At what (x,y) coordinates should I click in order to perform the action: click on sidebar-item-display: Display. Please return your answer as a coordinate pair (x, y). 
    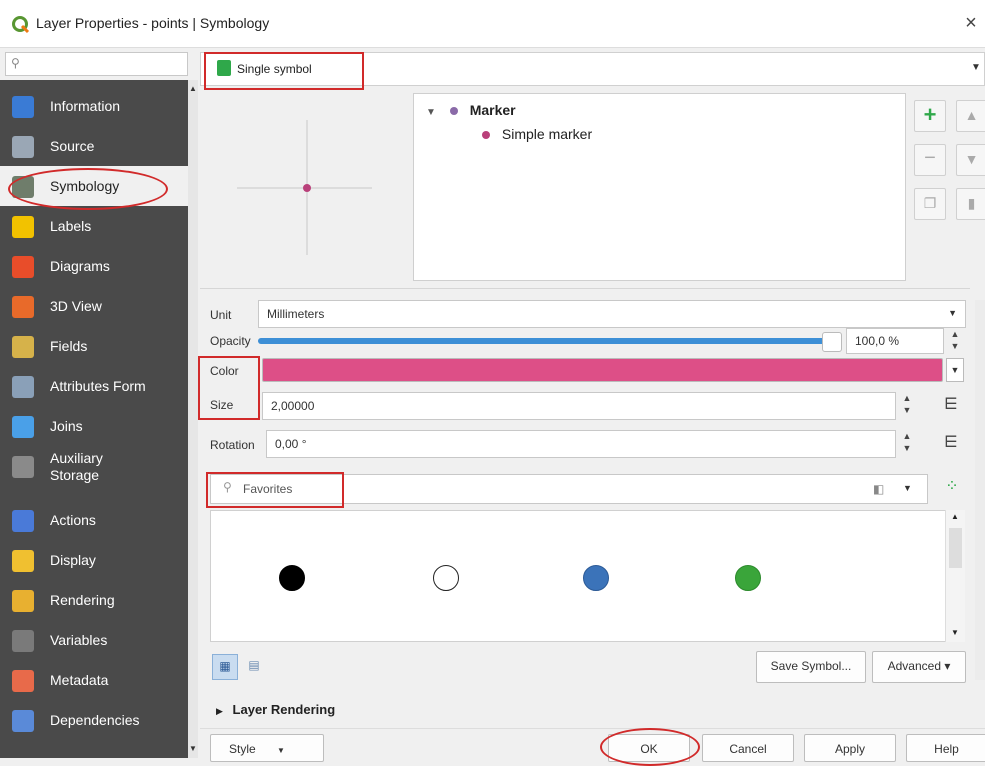
    Looking at the image, I should click on (94, 560).